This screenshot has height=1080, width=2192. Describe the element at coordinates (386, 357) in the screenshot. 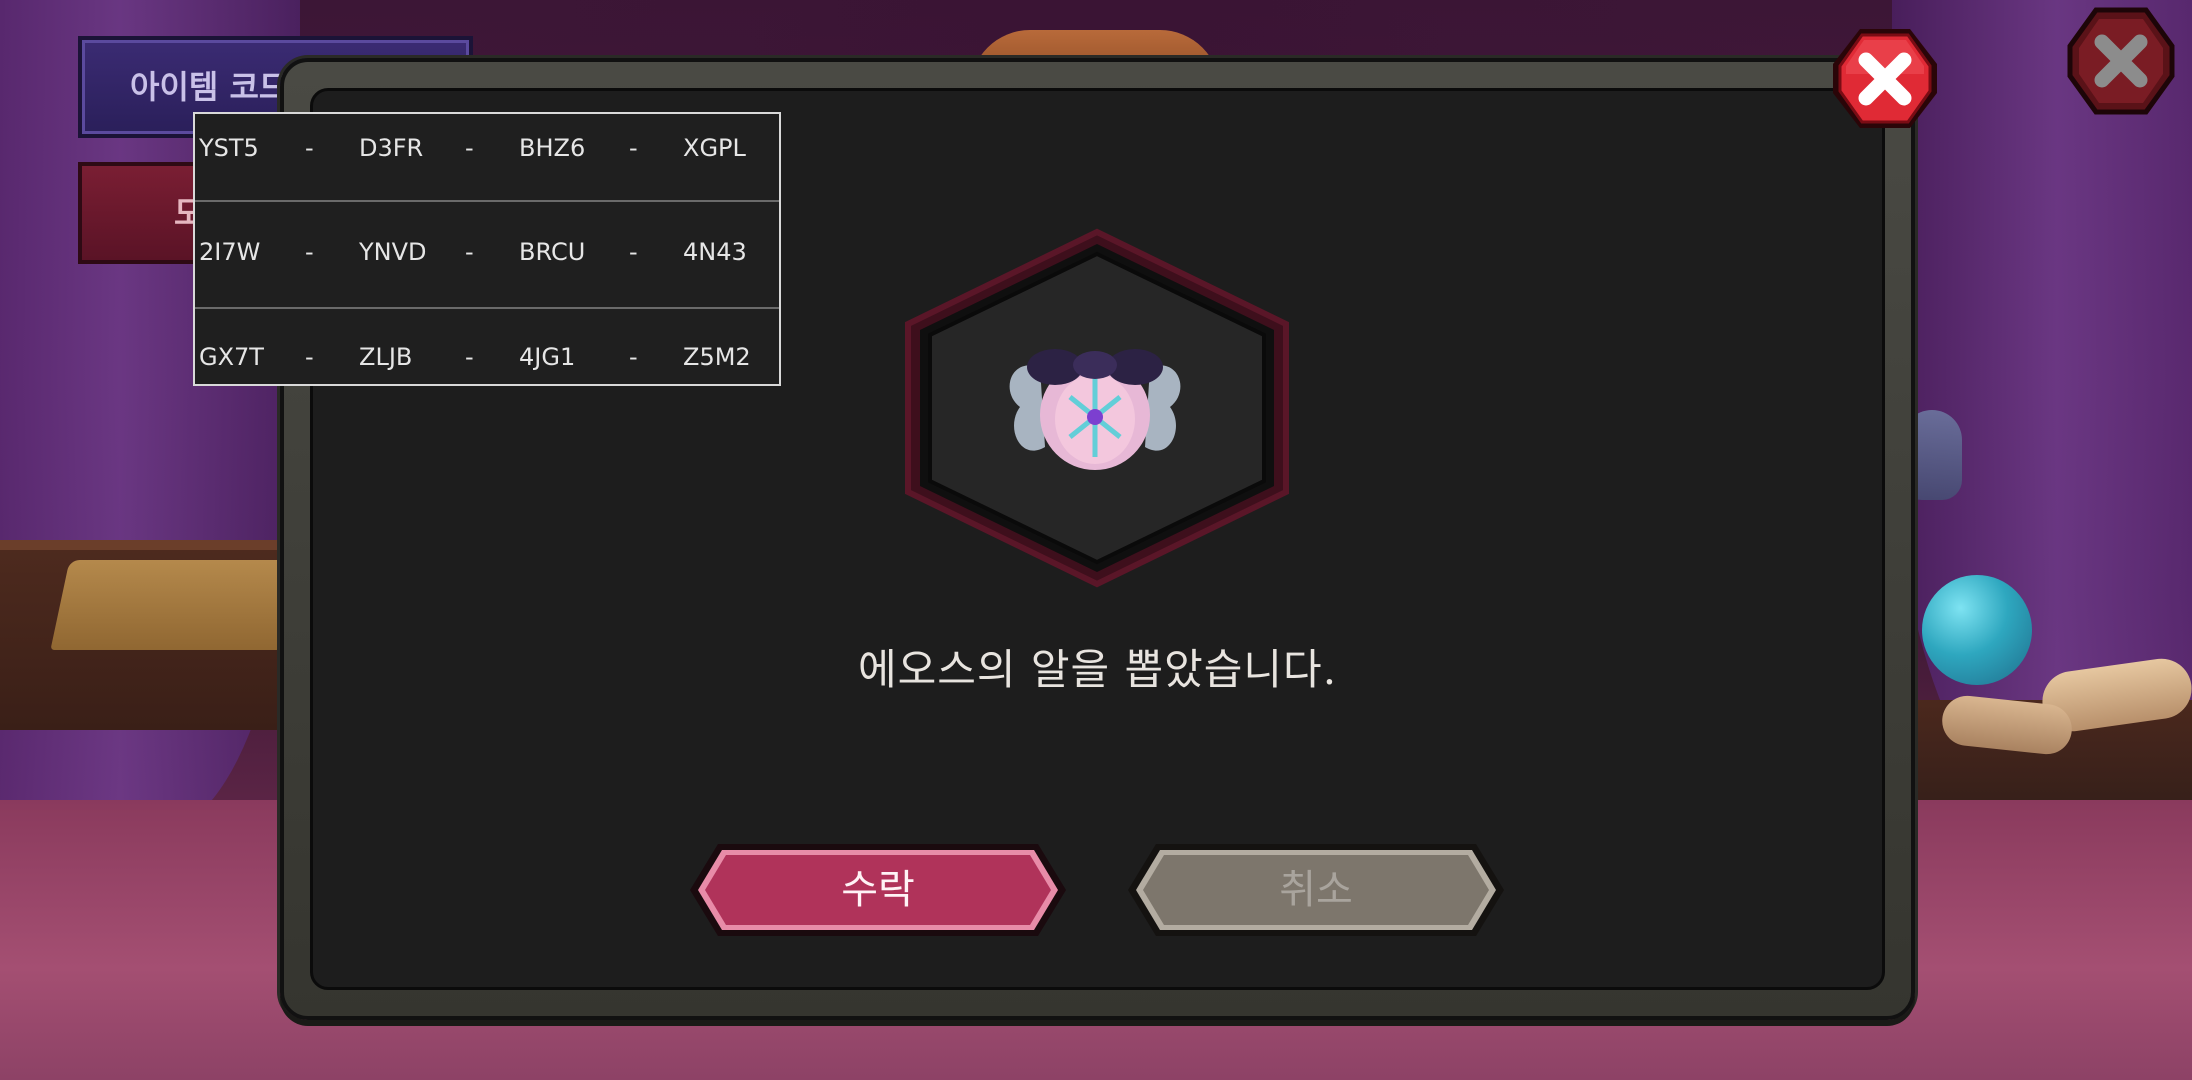

I see `code-segment: ZLJB` at that location.